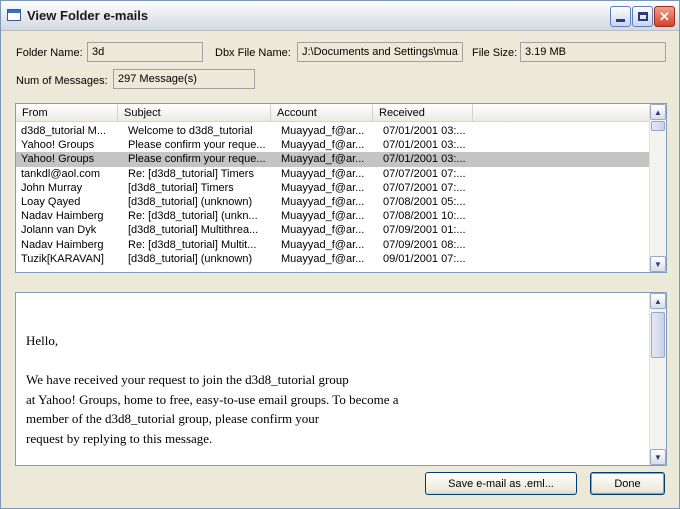 The width and height of the screenshot is (680, 509). Describe the element at coordinates (253, 53) in the screenshot. I see `dbx-file-name-label: Dbx File Name:` at that location.